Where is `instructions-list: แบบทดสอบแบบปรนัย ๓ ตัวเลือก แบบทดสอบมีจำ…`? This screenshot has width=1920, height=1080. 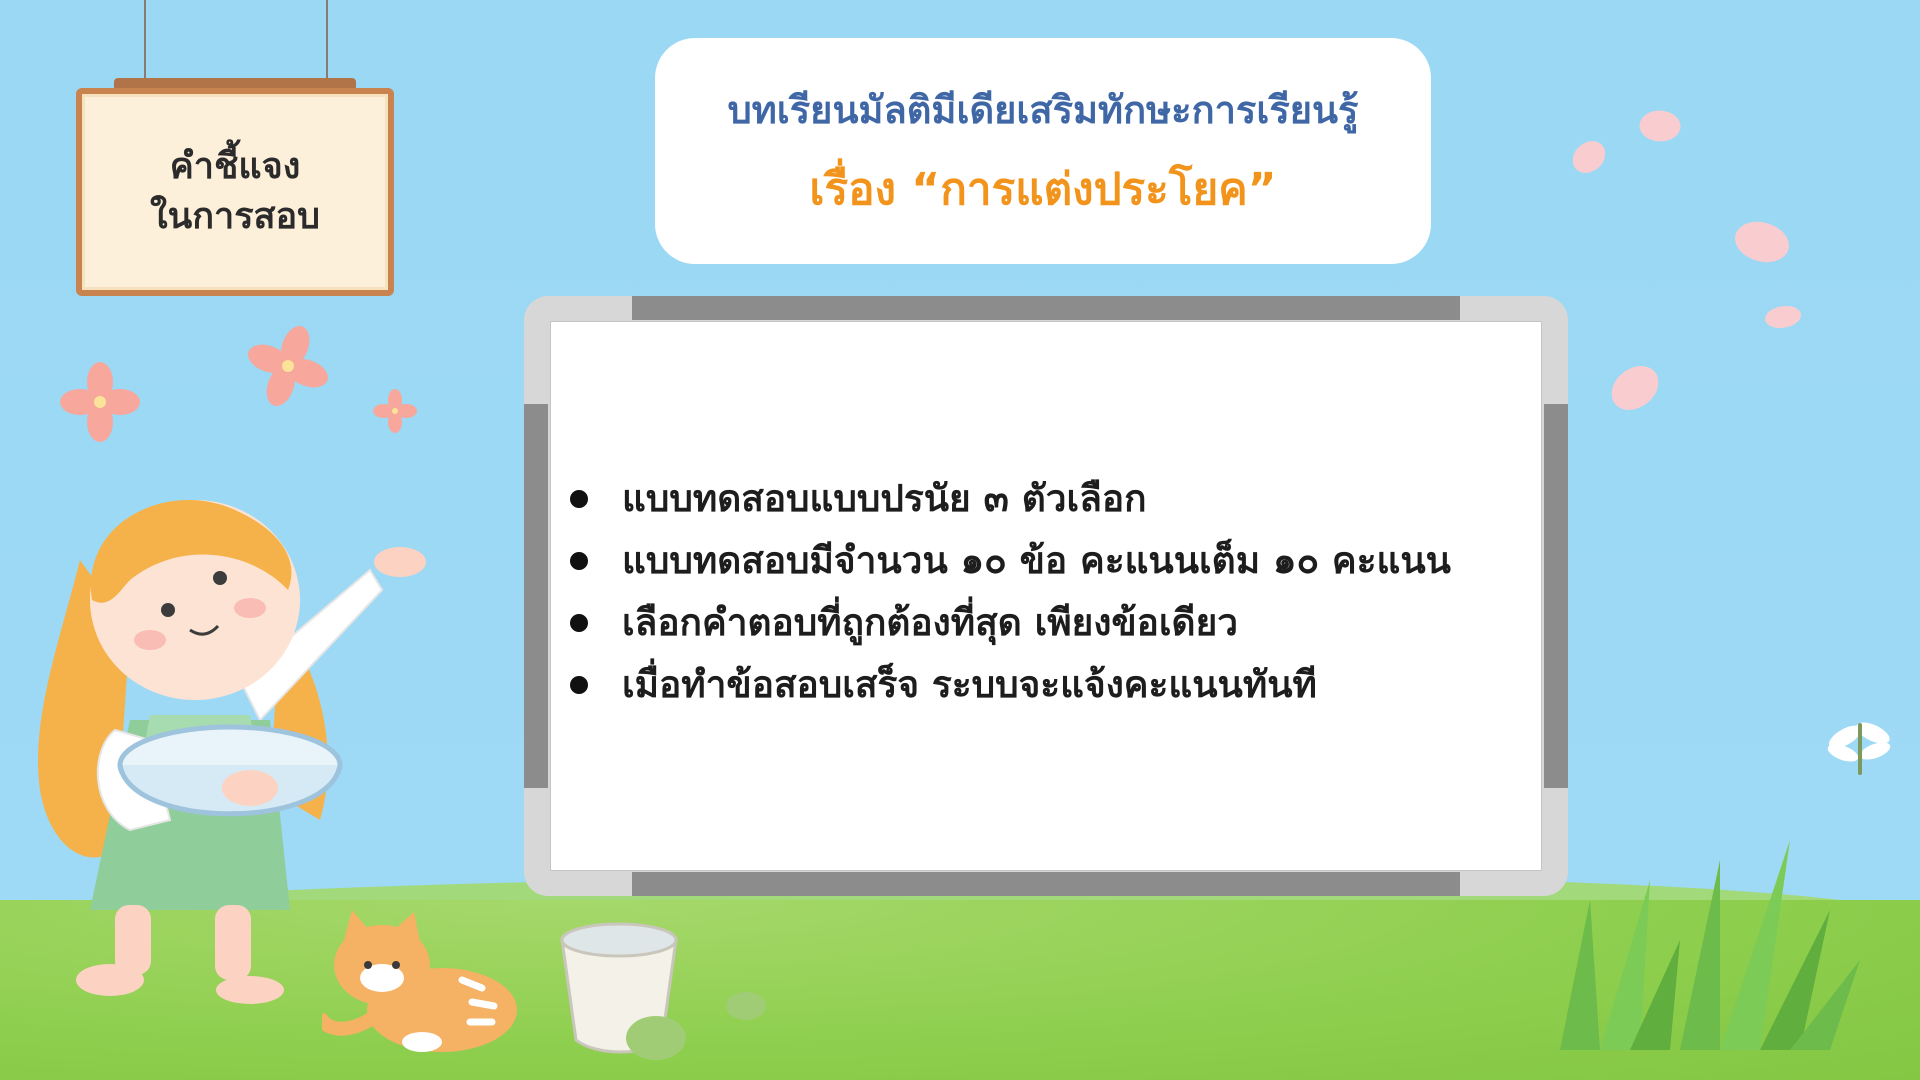
instructions-list: แบบทดสอบแบบปรนัย ๓ ตัวเลือก แบบทดสอบมีจำ… is located at coordinates (1050, 592).